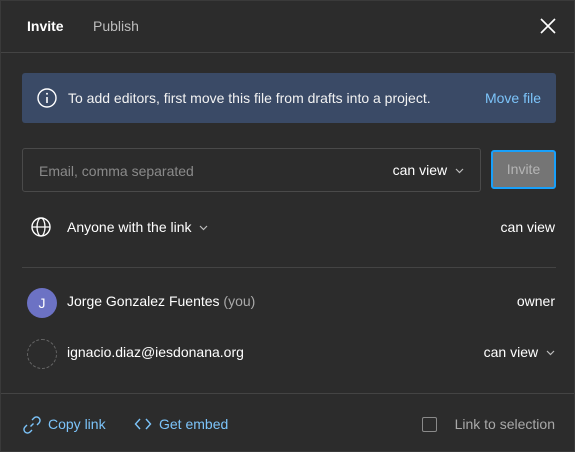 Image resolution: width=575 pixels, height=452 pixels. I want to click on copy-link-label: Copy link, so click(77, 424).